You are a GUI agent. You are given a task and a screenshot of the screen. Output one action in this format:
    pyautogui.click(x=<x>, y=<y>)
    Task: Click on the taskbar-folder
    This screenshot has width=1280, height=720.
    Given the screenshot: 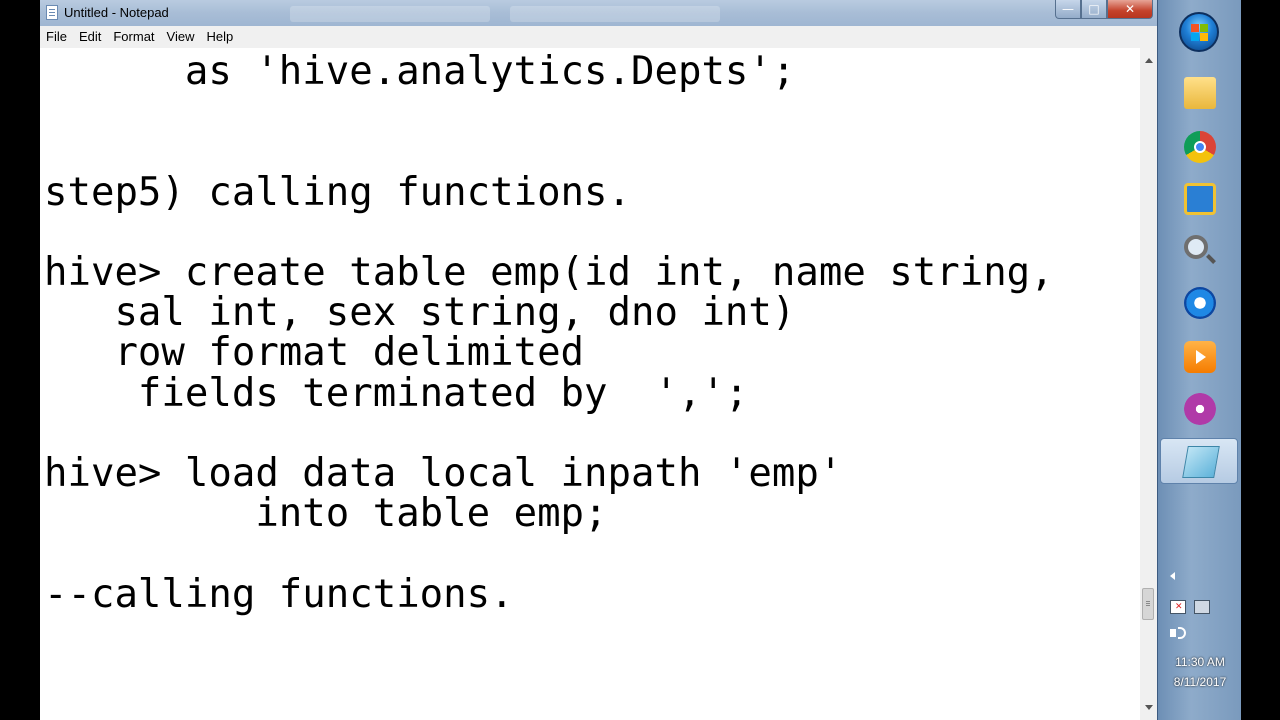 What is the action you would take?
    pyautogui.click(x=1199, y=93)
    